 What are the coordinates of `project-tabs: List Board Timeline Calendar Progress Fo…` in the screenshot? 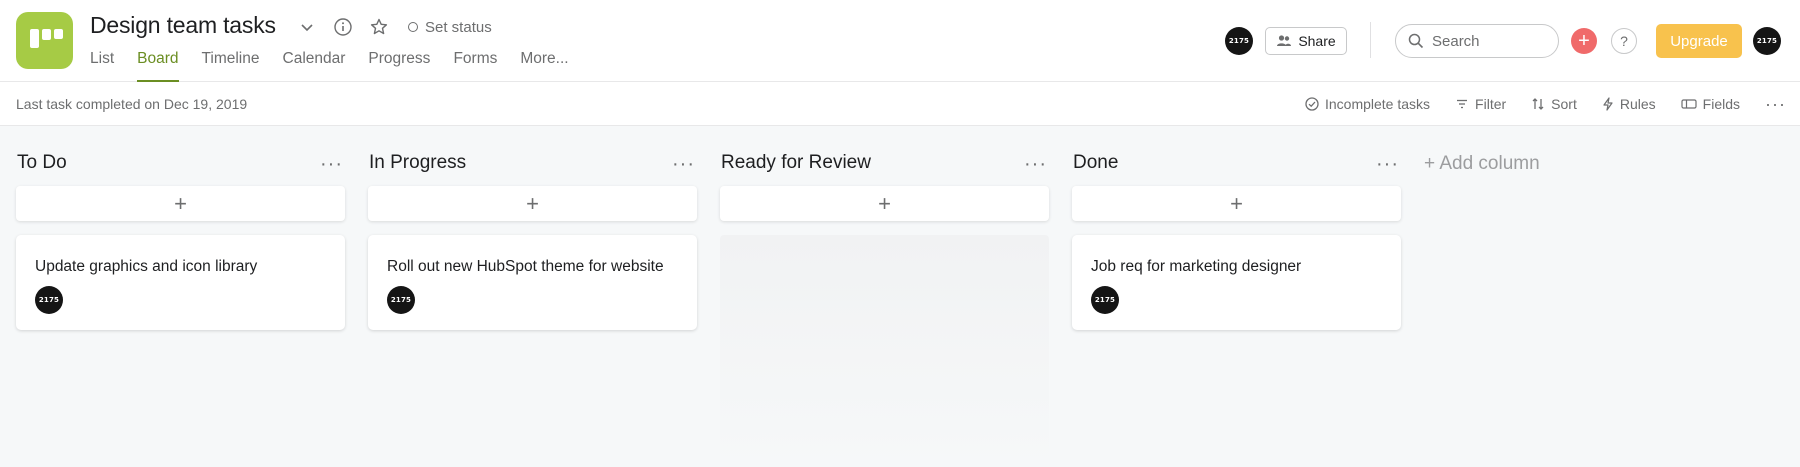 It's located at (341, 66).